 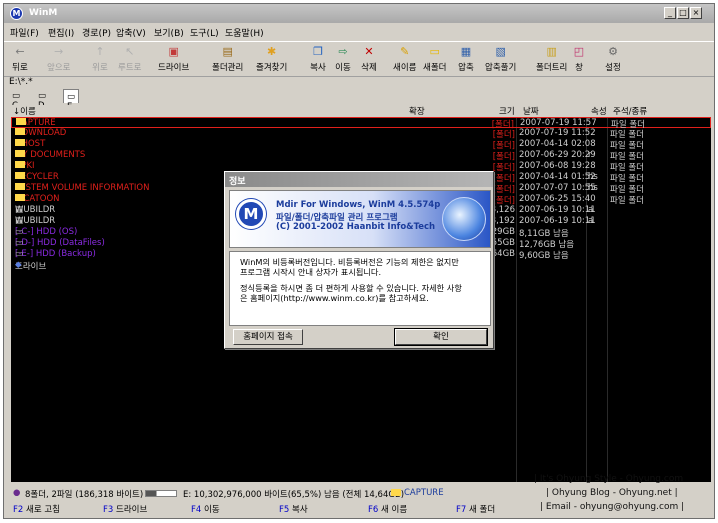 What do you see at coordinates (404, 59) in the screenshot?
I see `toolbar-rename-button: ✎ 새이름` at bounding box center [404, 59].